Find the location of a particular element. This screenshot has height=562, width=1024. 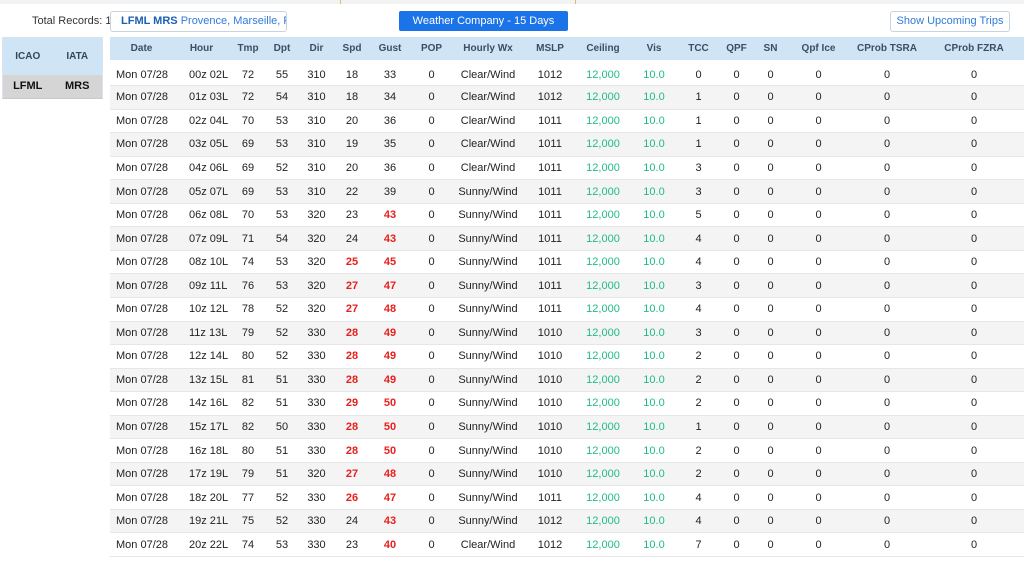

cell-hour: 18z 20L is located at coordinates (201, 497).